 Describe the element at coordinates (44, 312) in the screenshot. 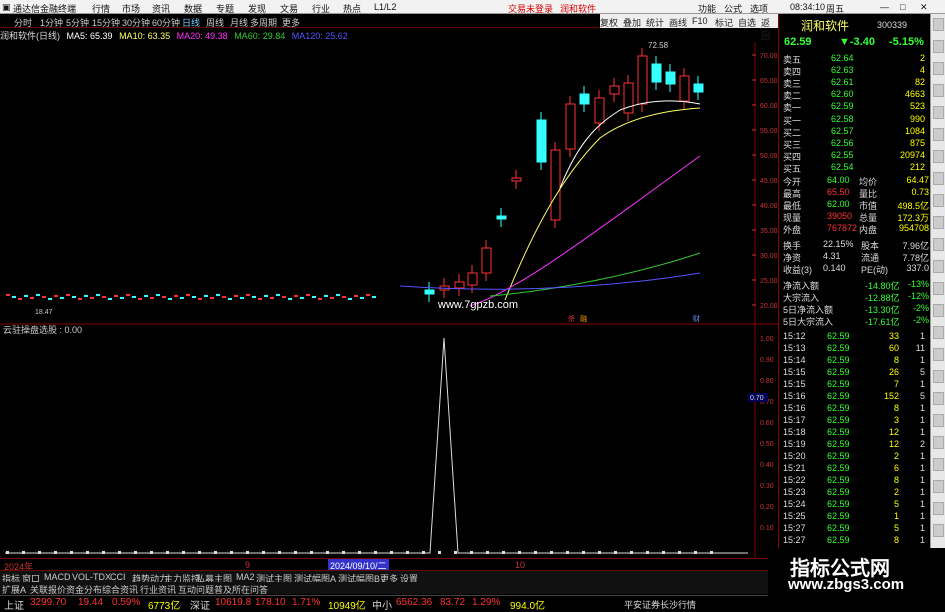

I see `low-price-label: 18.47` at that location.